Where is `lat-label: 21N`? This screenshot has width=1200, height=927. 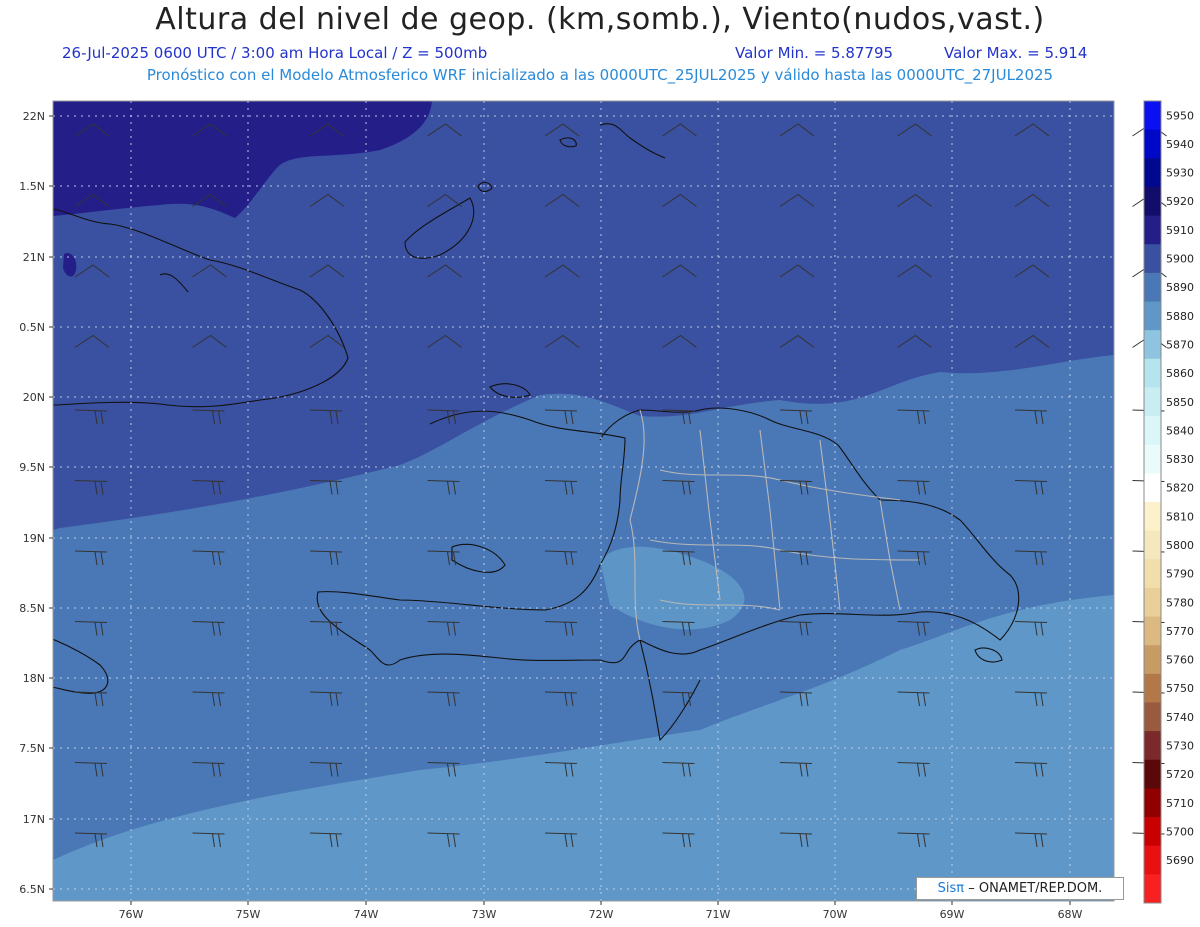
lat-label: 21N is located at coordinates (34, 257).